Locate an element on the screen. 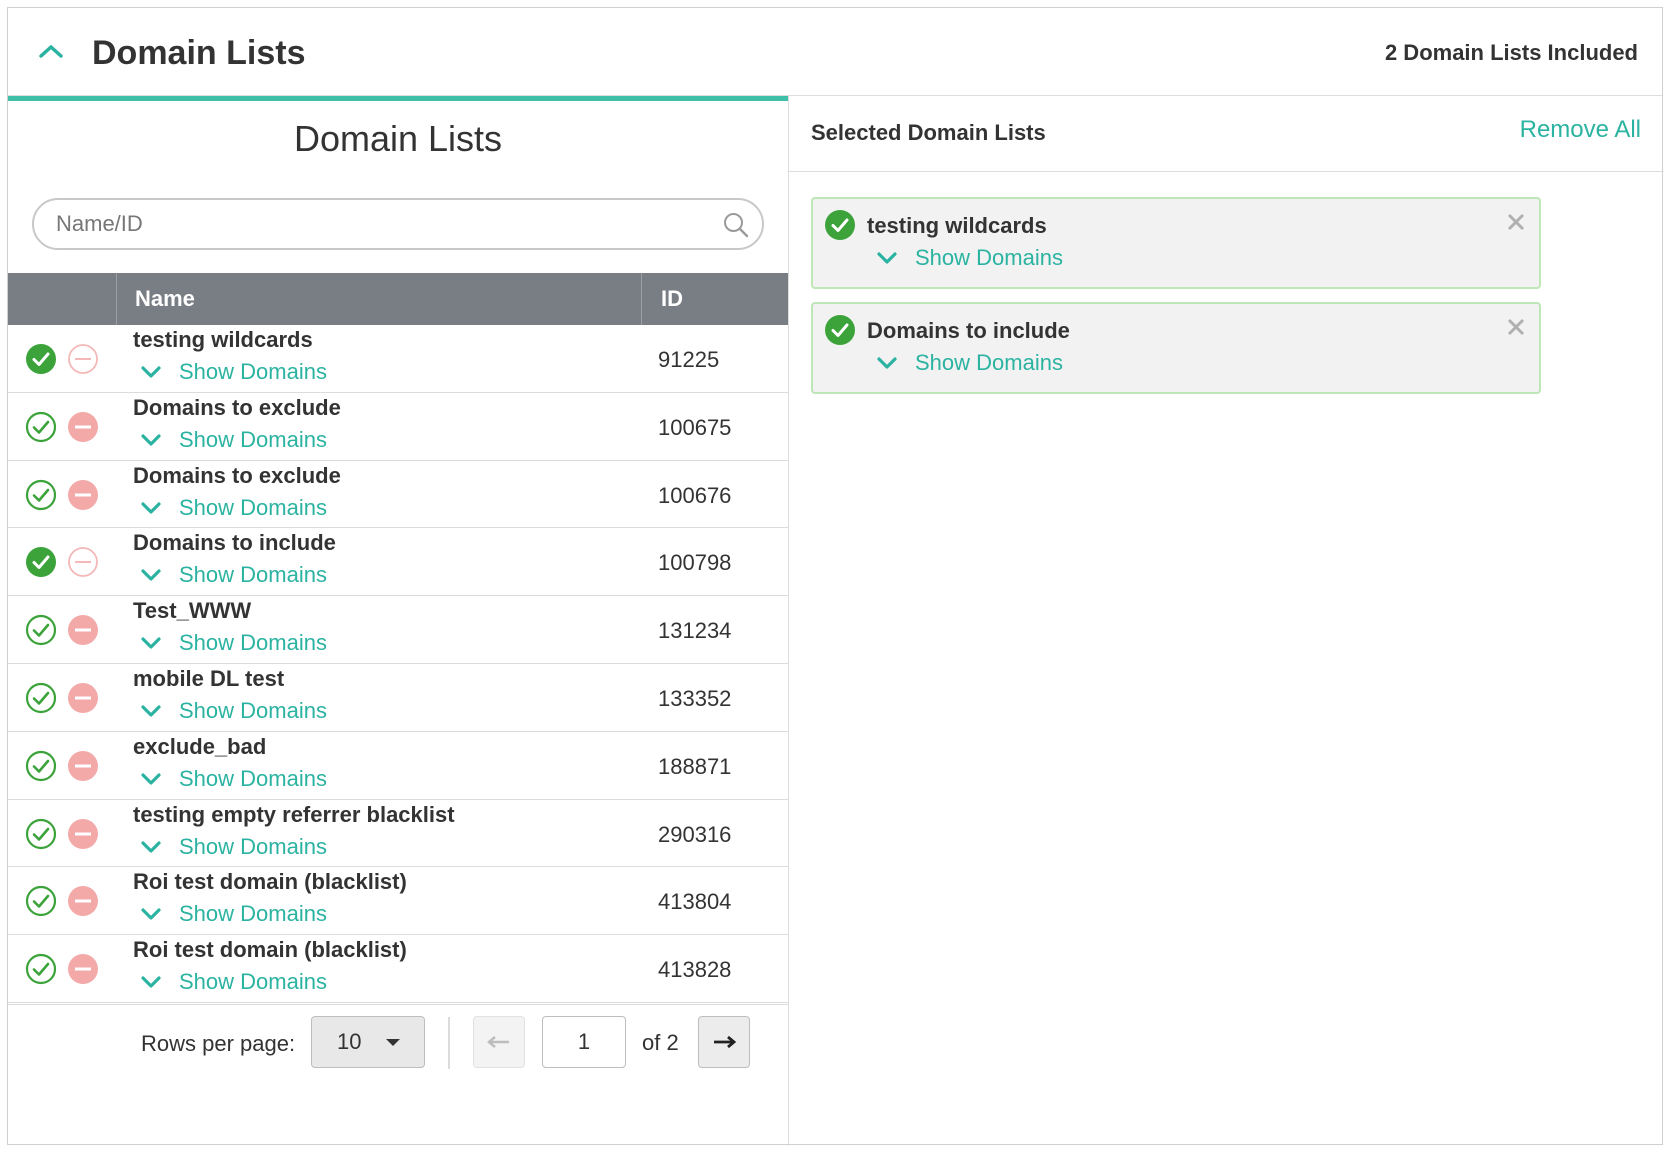 Image resolution: width=1670 pixels, height=1150 pixels. page-number-input: 1 is located at coordinates (584, 1042).